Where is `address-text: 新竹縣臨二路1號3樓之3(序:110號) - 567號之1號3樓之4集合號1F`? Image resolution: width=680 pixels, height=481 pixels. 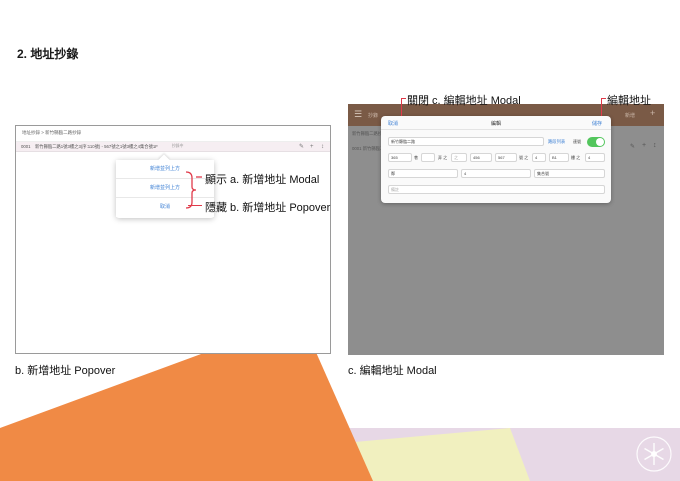 address-text: 新竹縣臨二路1號3樓之3(序:110號) - 567號之1號3樓之4集合號1F is located at coordinates (96, 146).